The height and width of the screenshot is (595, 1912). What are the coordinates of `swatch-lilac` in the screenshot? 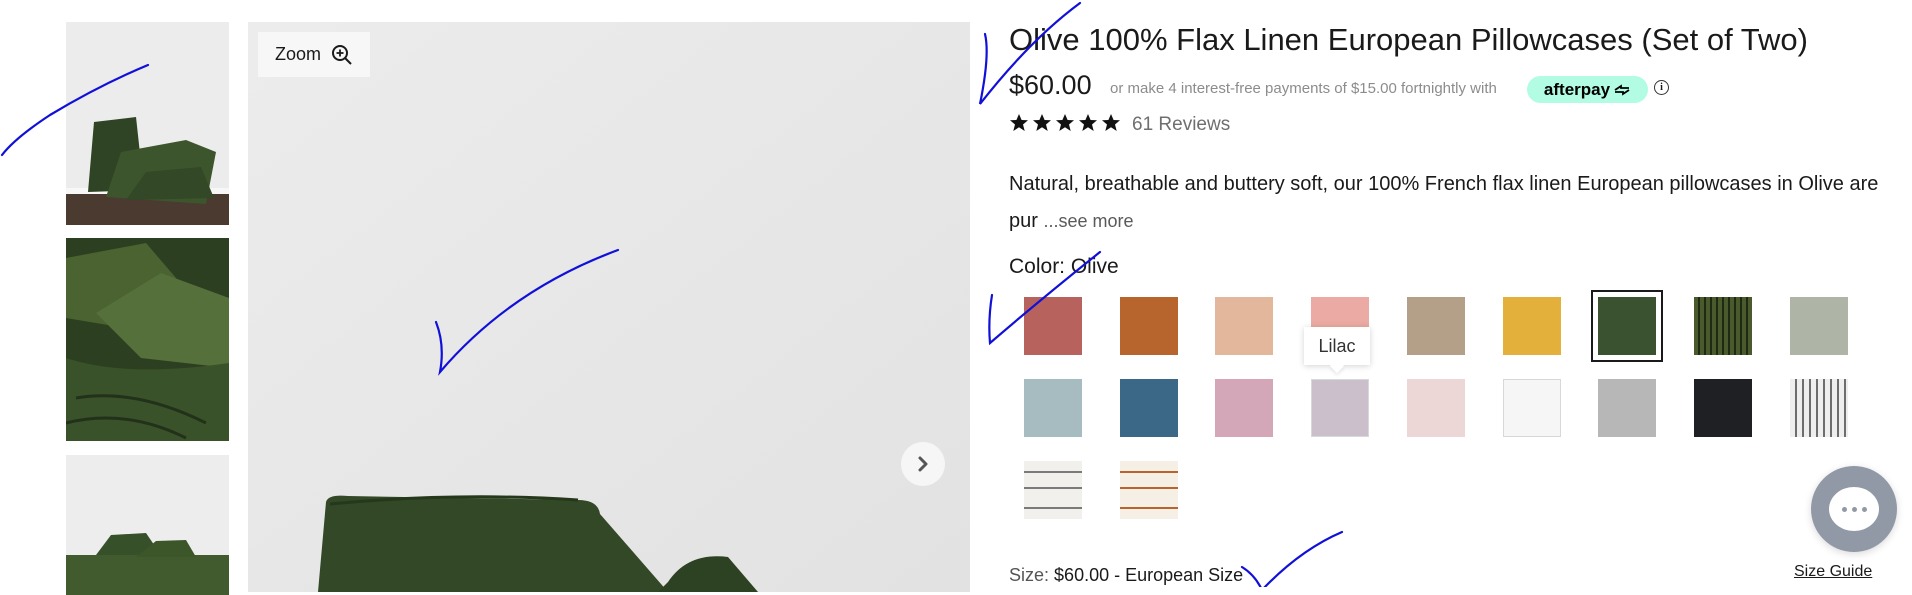 It's located at (1340, 408).